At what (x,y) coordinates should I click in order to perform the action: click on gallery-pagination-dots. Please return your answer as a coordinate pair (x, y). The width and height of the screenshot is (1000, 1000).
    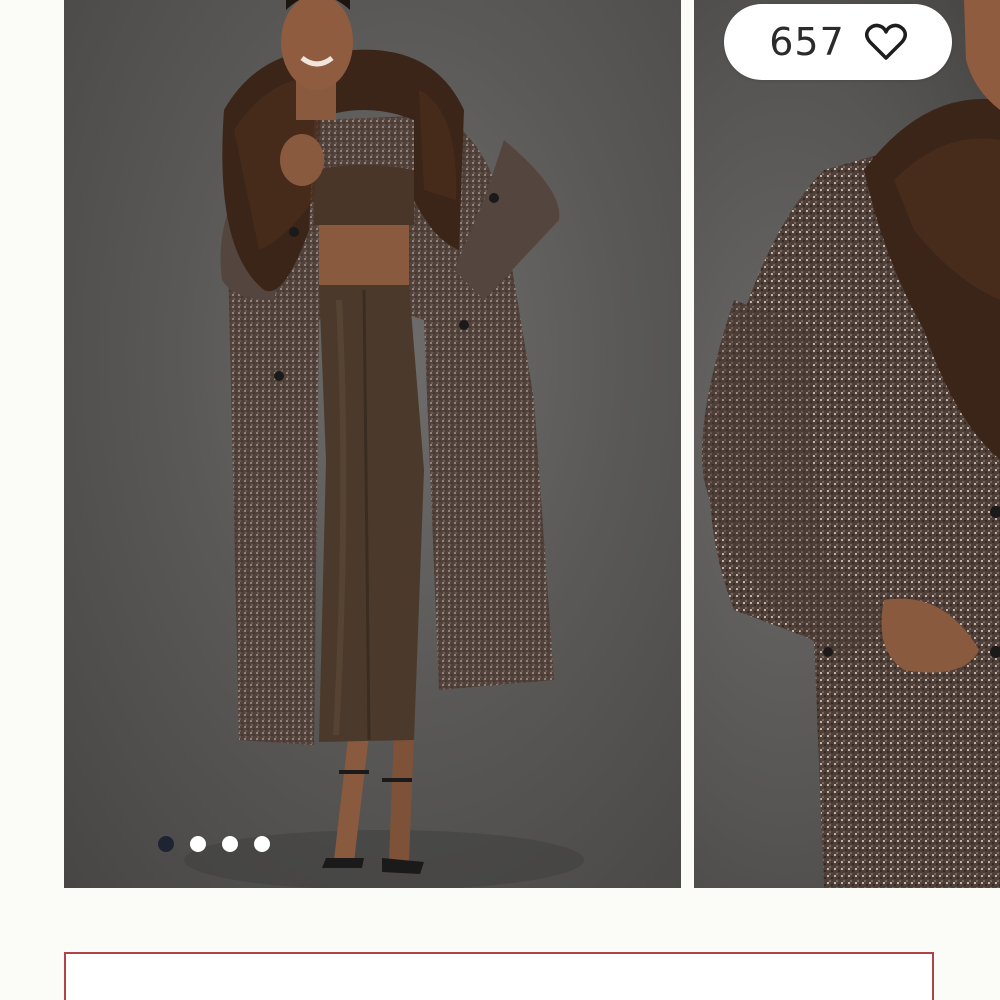
    Looking at the image, I should click on (214, 844).